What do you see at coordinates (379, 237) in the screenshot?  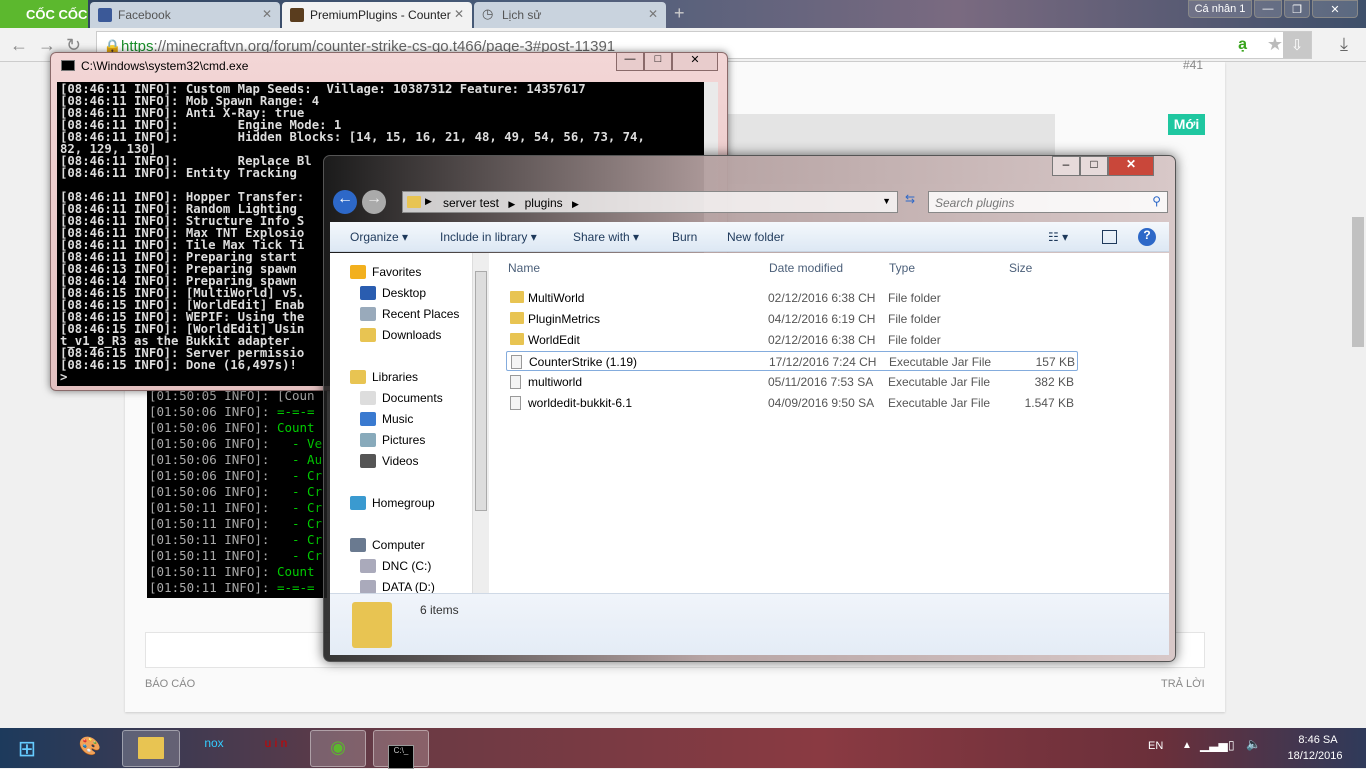 I see `organize-button: Organize ▾` at bounding box center [379, 237].